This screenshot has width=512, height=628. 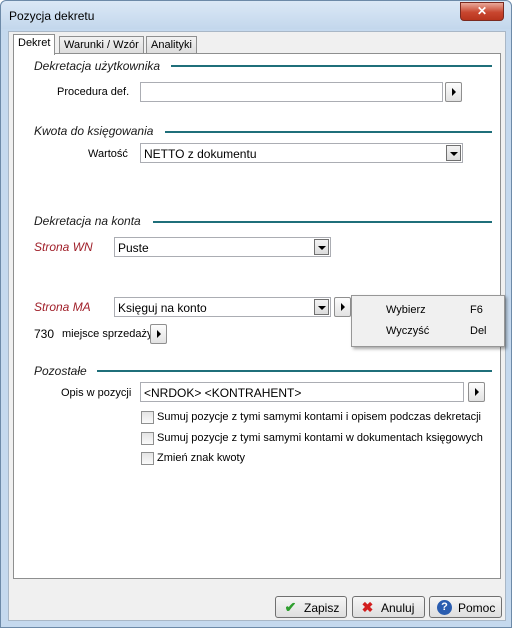 I want to click on wartosc-value: NETTO z dokumentu, so click(x=200, y=154).